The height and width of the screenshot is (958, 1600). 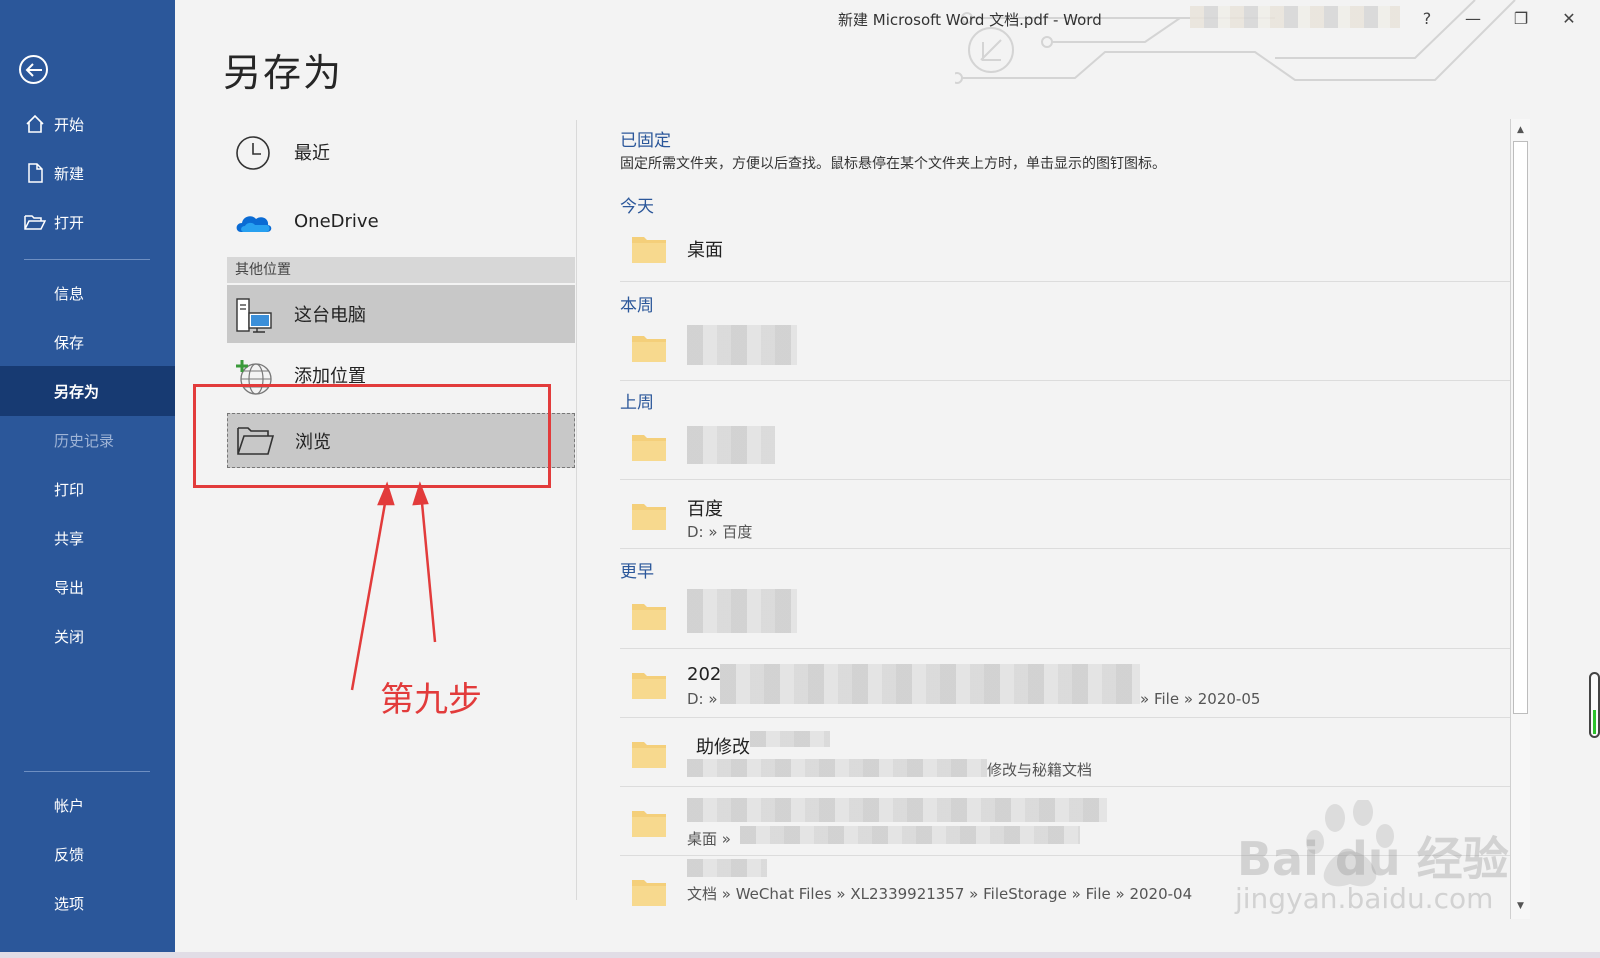 What do you see at coordinates (401, 270) in the screenshot?
I see `other-locations-header: 其他位置` at bounding box center [401, 270].